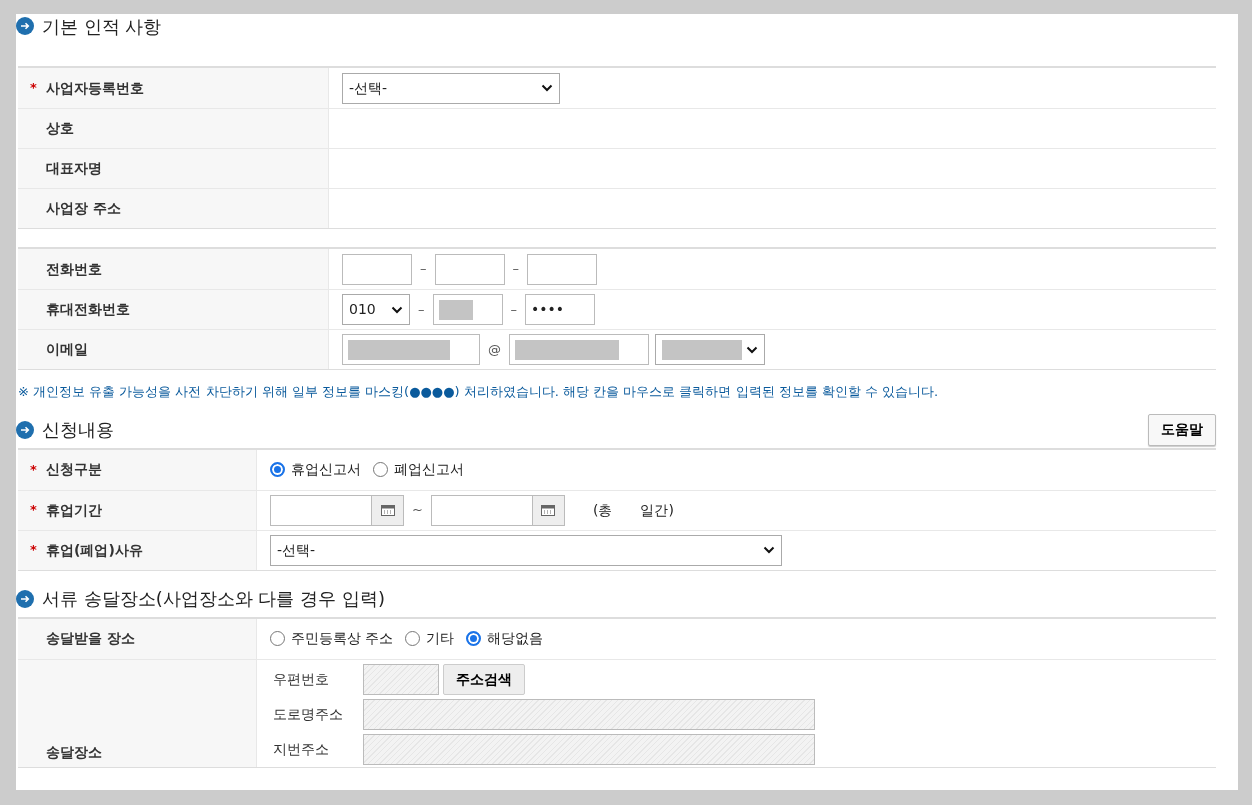 The image size is (1252, 805). I want to click on radio-option: 폐업신고서, so click(418, 469).